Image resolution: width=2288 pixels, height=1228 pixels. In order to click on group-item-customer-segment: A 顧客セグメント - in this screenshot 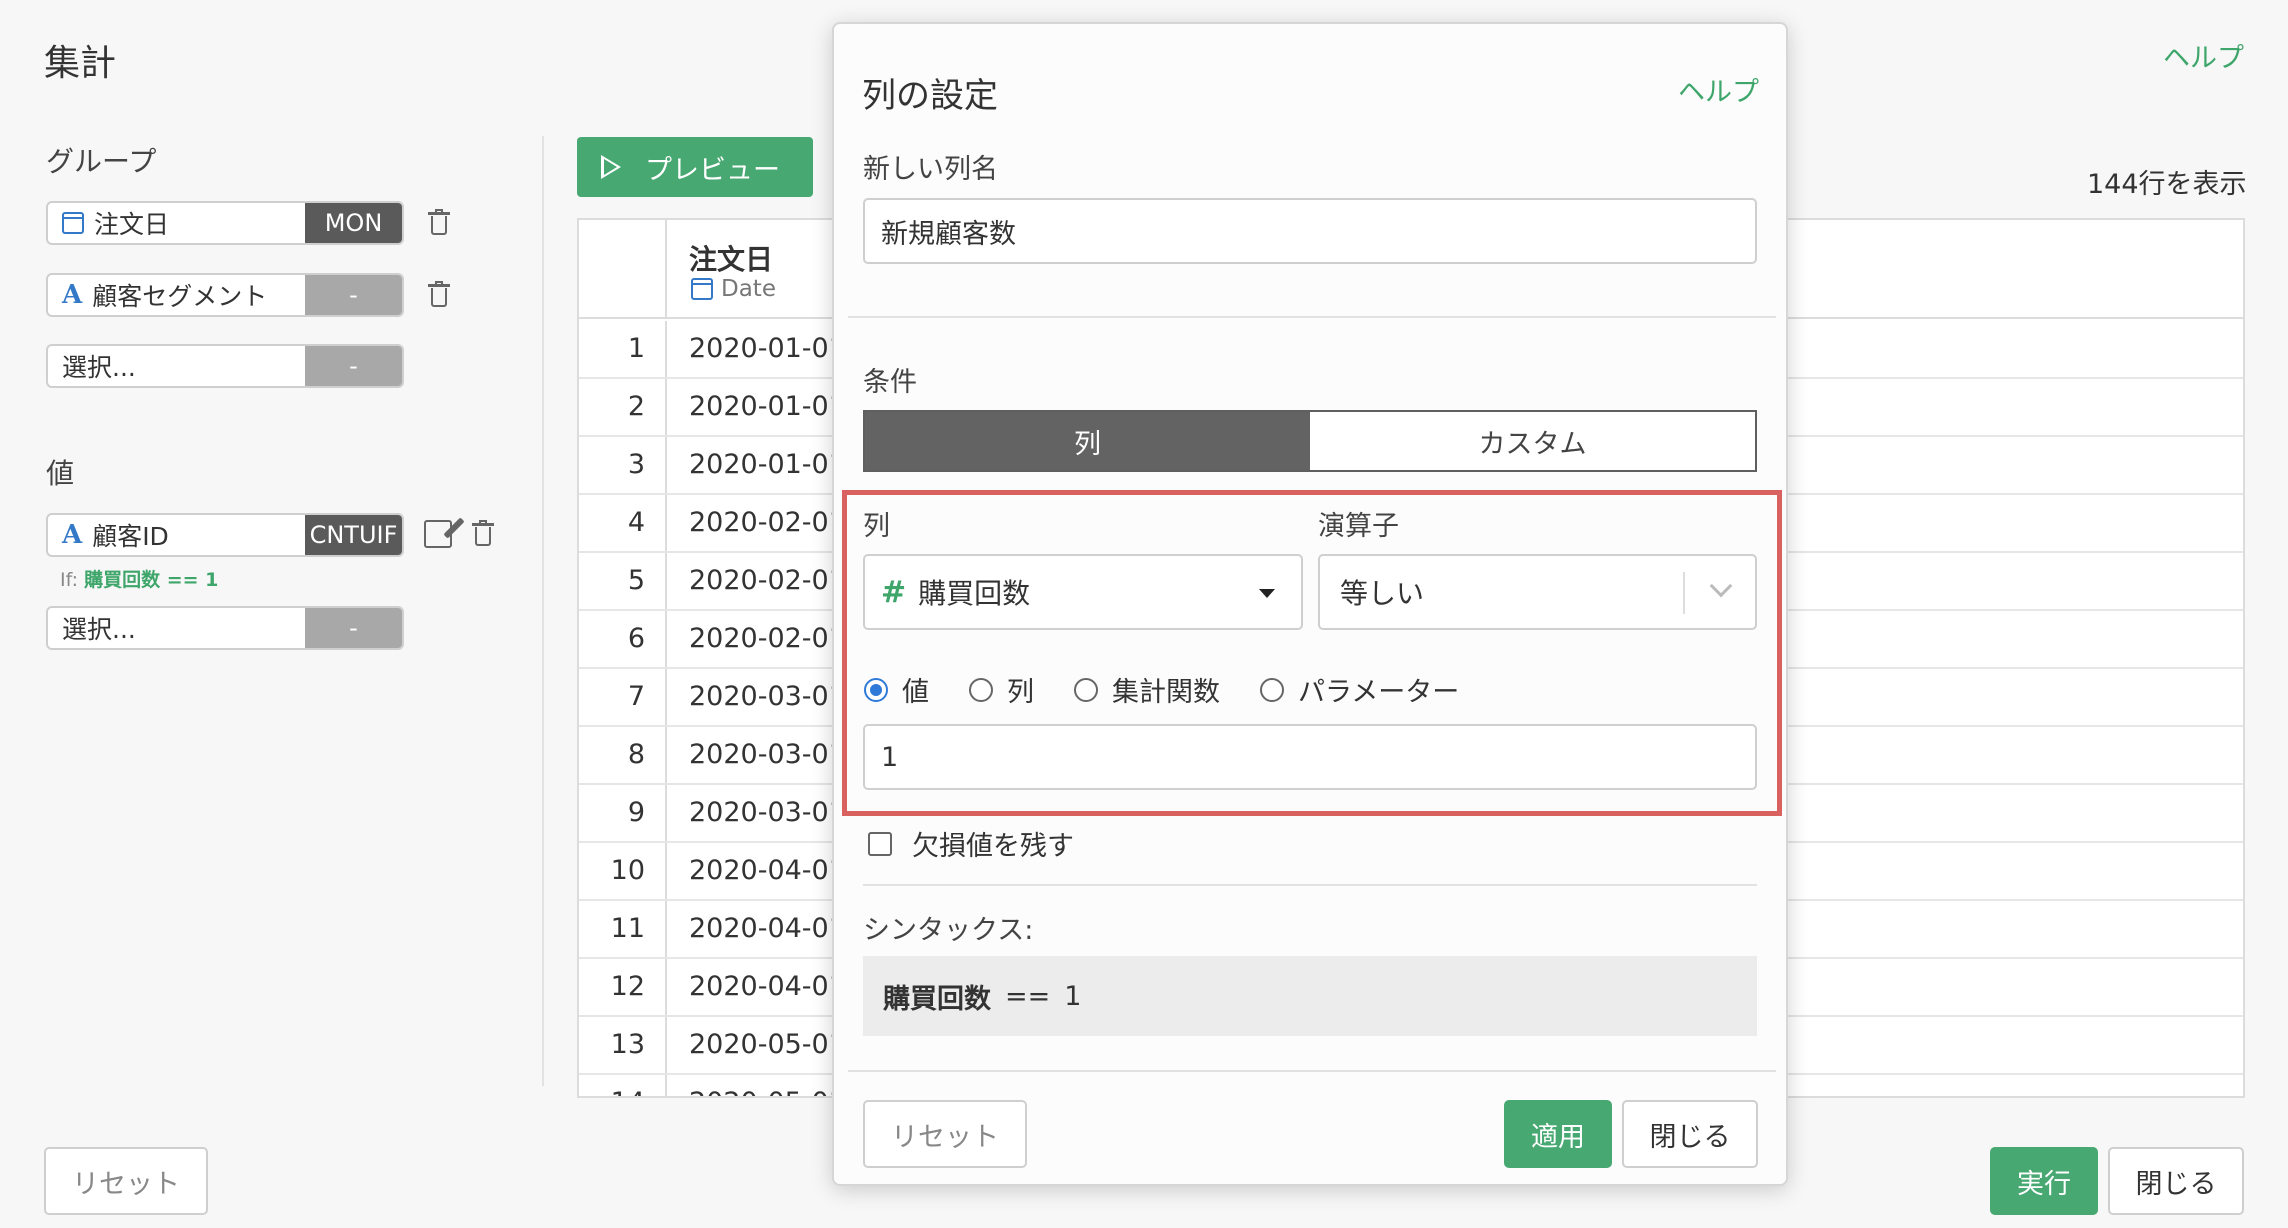, I will do `click(225, 295)`.